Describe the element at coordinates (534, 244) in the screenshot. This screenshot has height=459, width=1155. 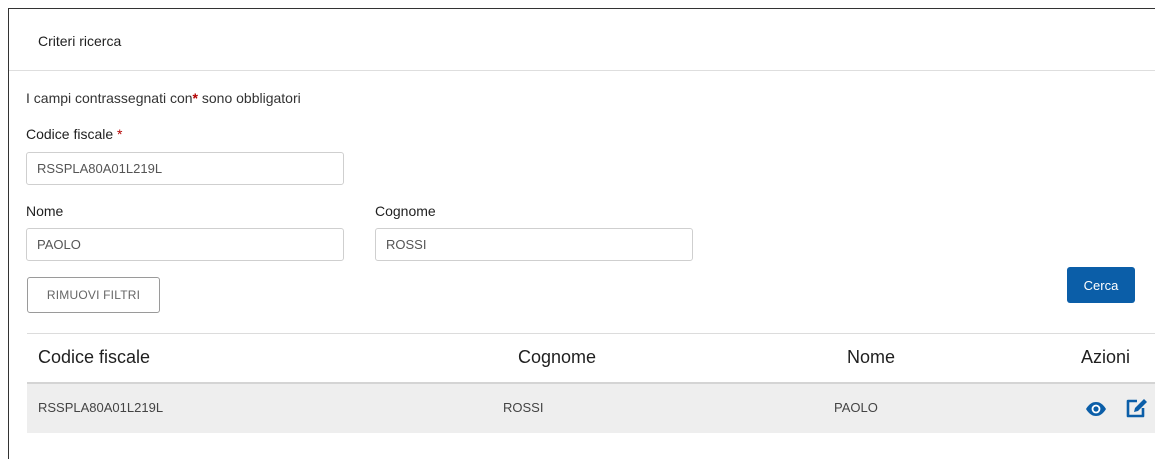
I see `cognome-input: ROSSI` at that location.